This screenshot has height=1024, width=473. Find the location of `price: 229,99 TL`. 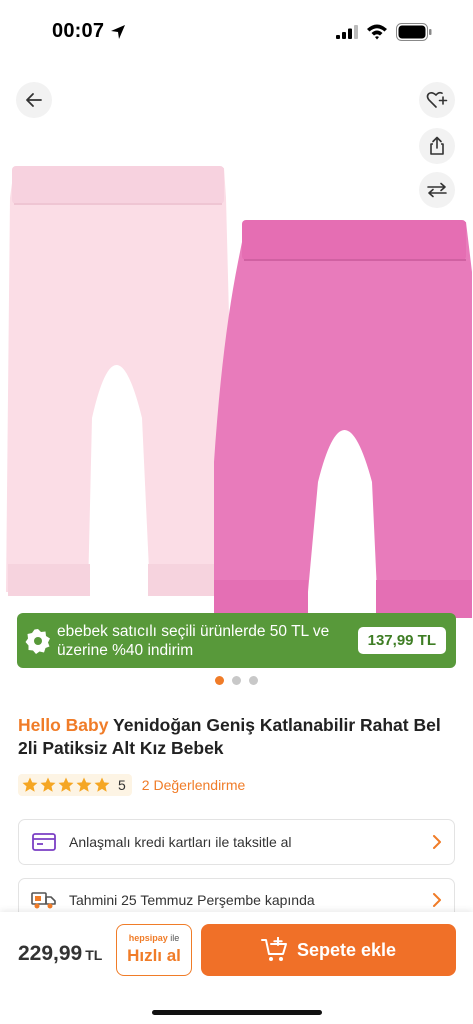

price: 229,99 TL is located at coordinates (60, 954).